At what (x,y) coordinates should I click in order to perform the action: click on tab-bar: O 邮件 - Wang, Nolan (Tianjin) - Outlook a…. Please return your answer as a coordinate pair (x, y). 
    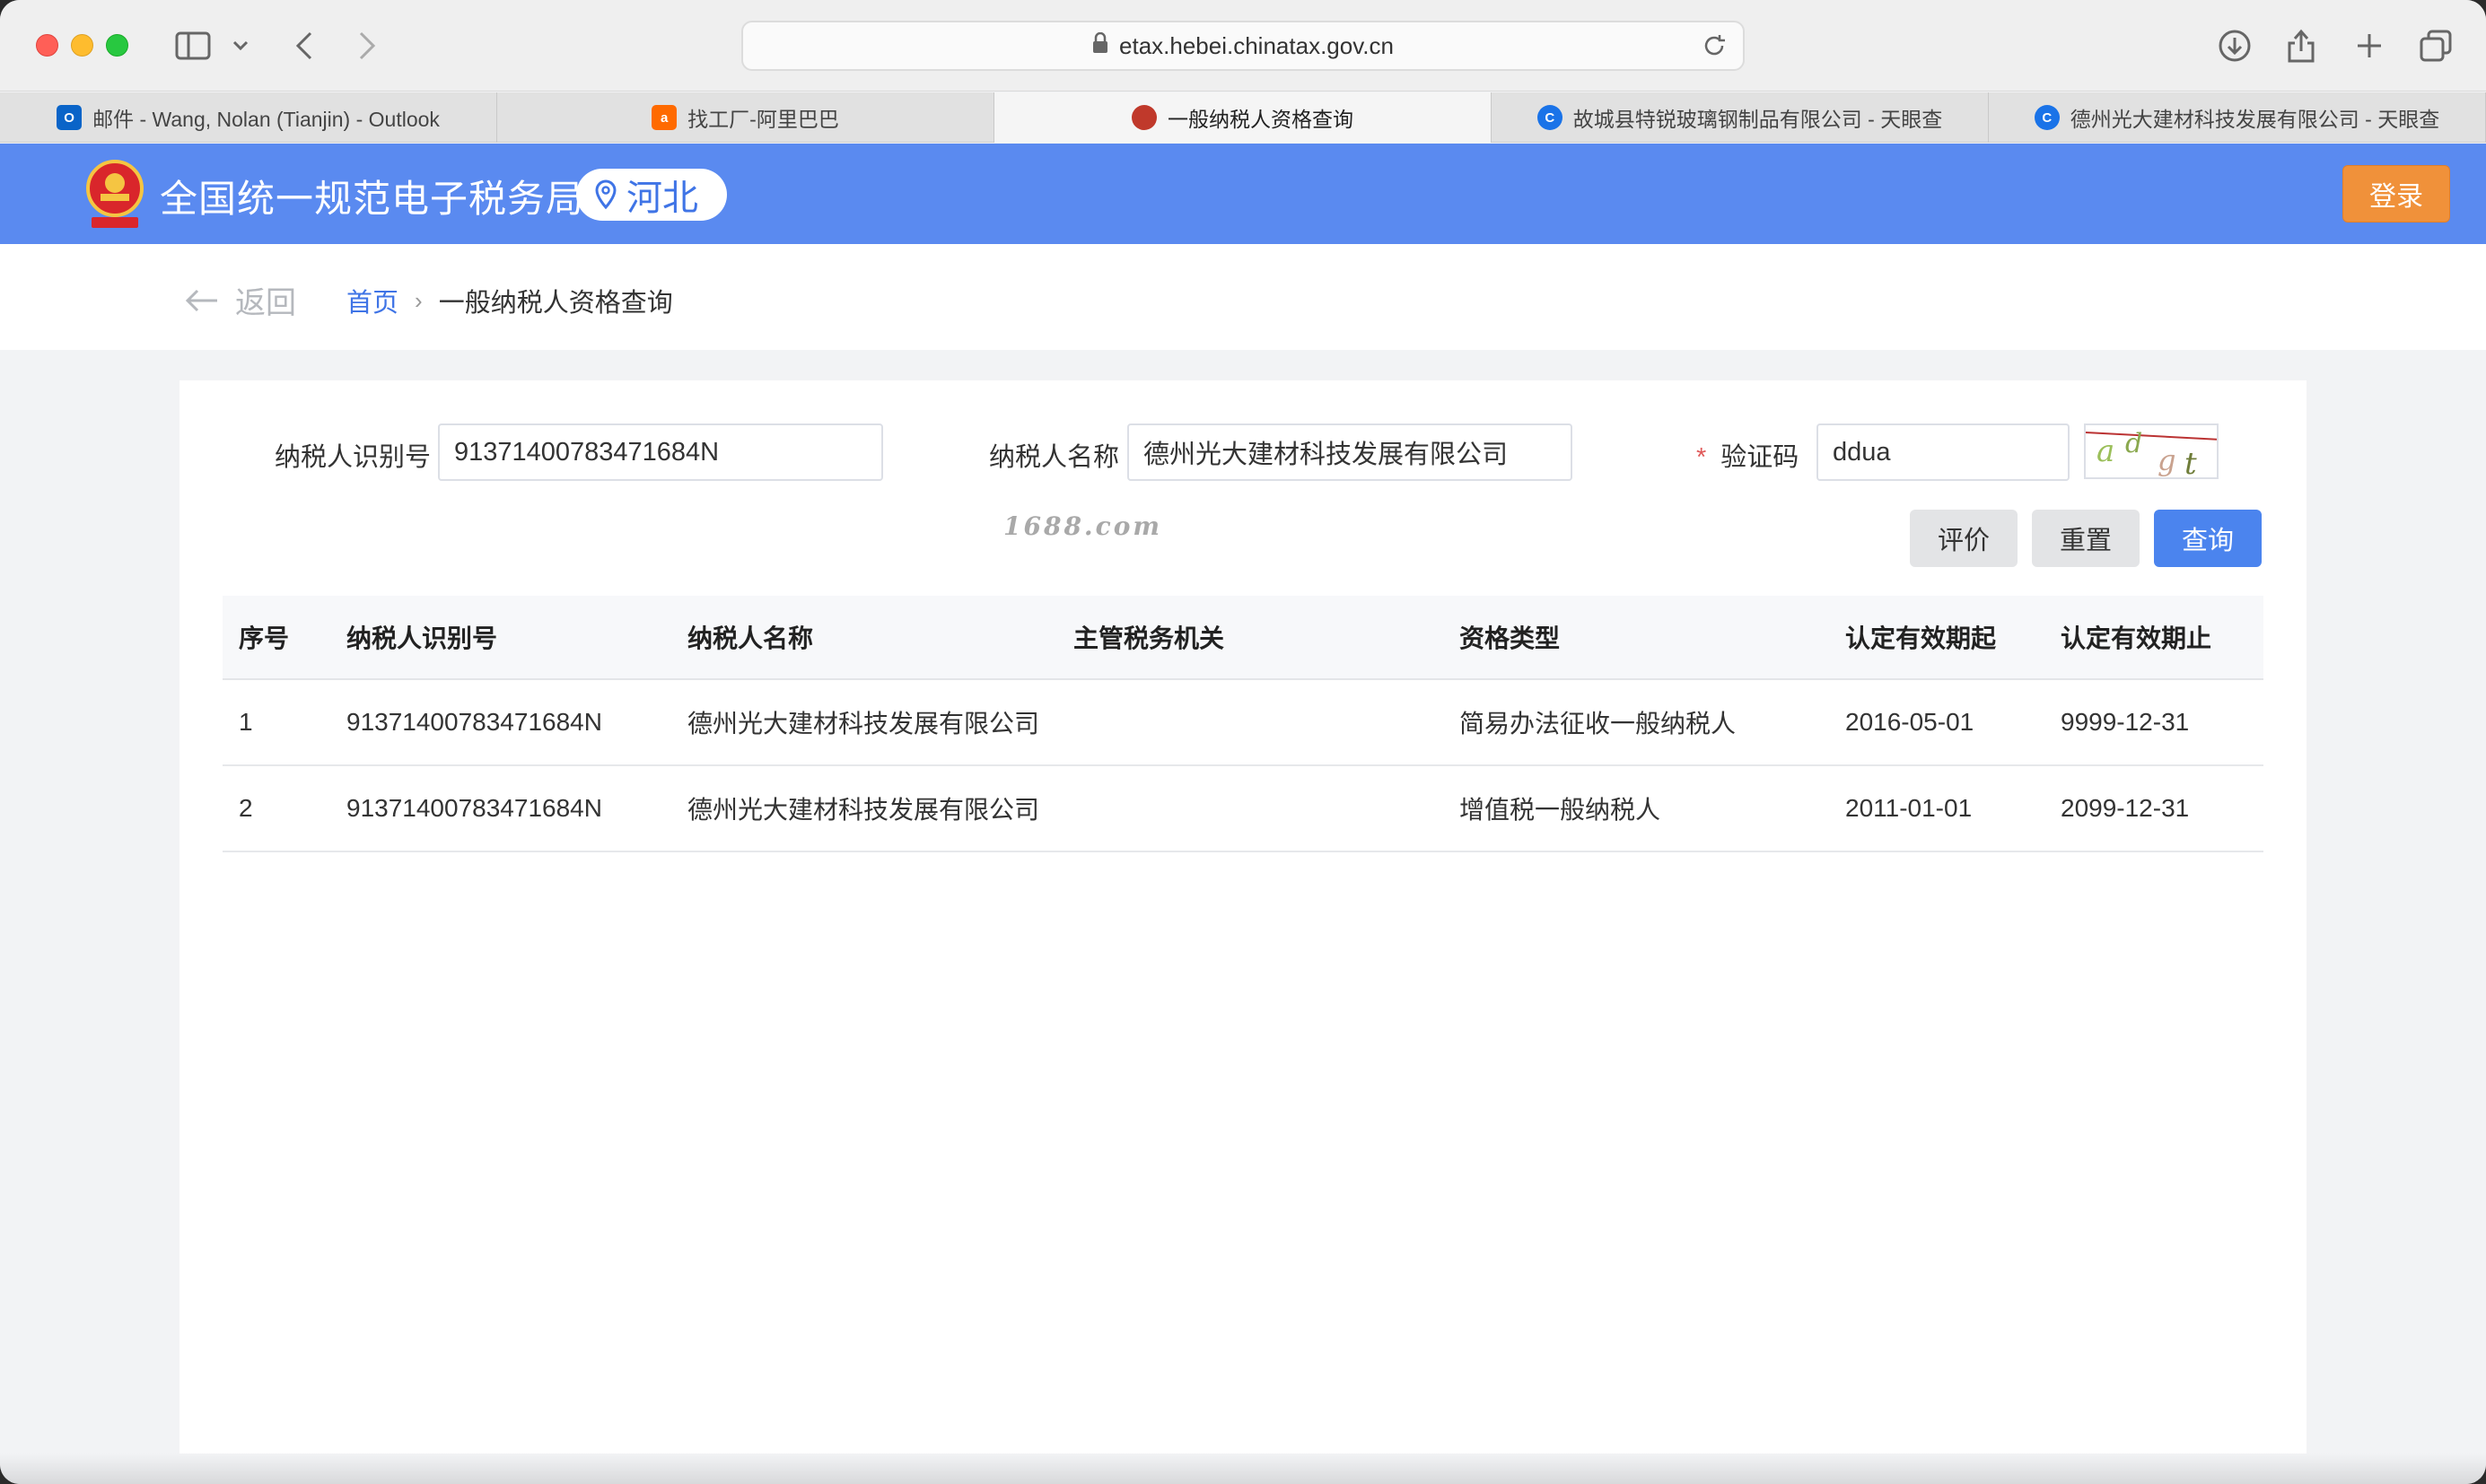
    Looking at the image, I should click on (1243, 117).